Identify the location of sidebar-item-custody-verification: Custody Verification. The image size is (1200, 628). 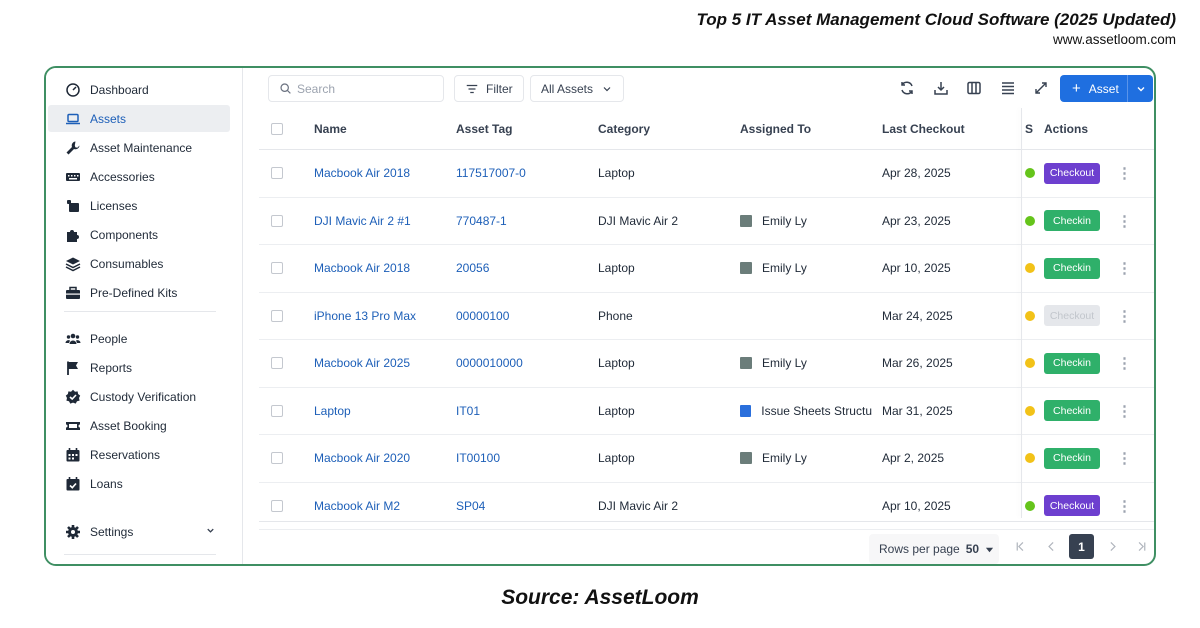
(139, 396).